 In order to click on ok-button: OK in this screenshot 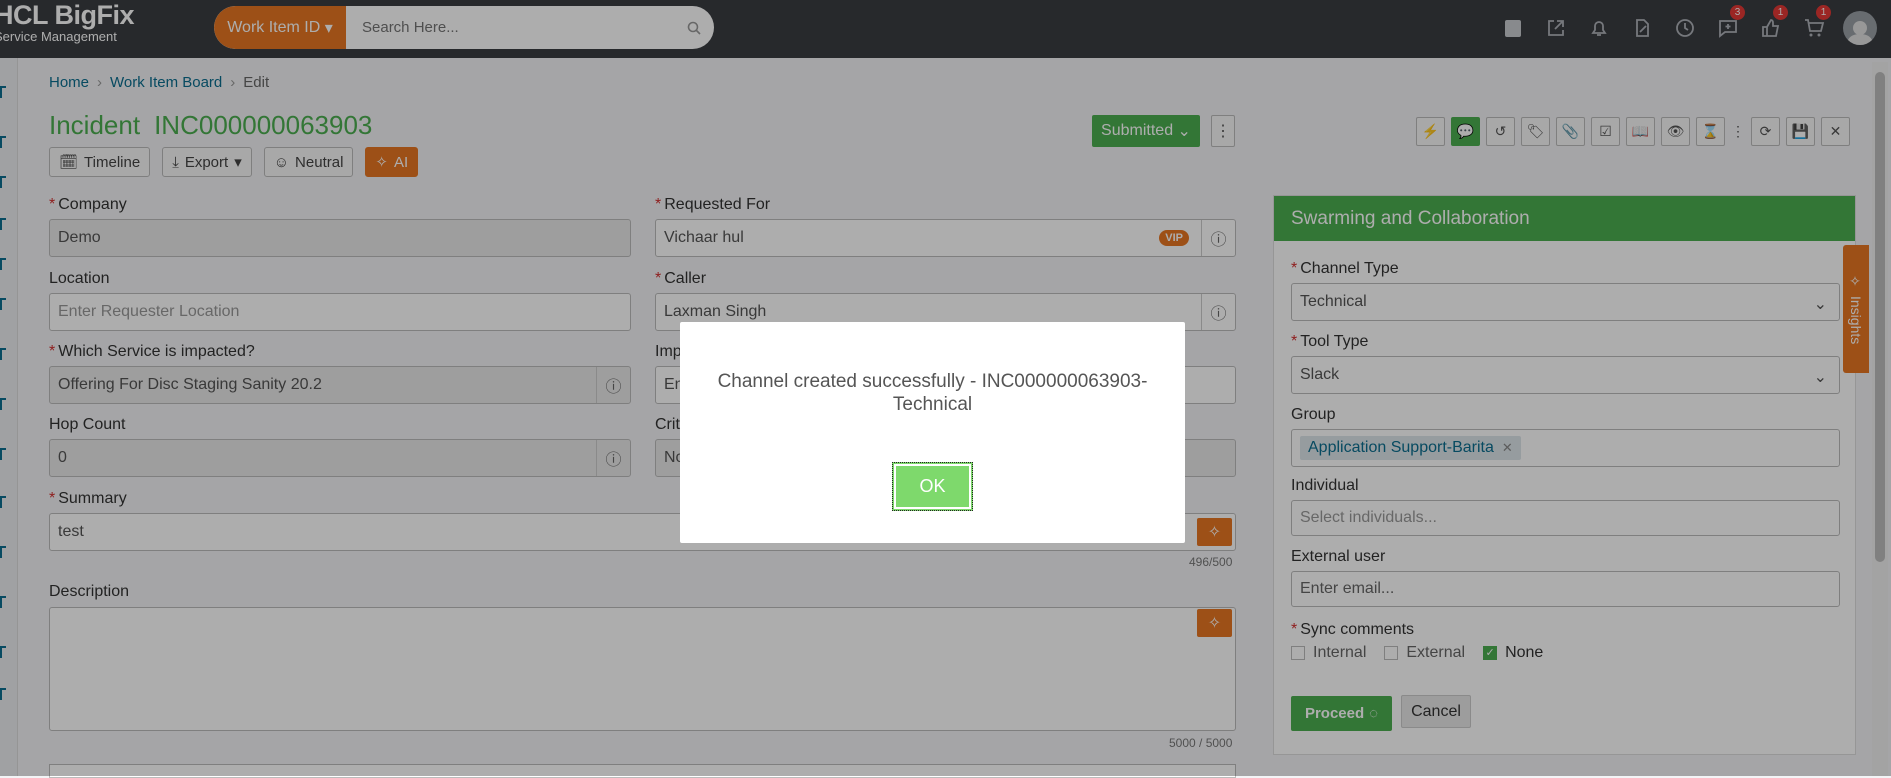, I will do `click(932, 486)`.